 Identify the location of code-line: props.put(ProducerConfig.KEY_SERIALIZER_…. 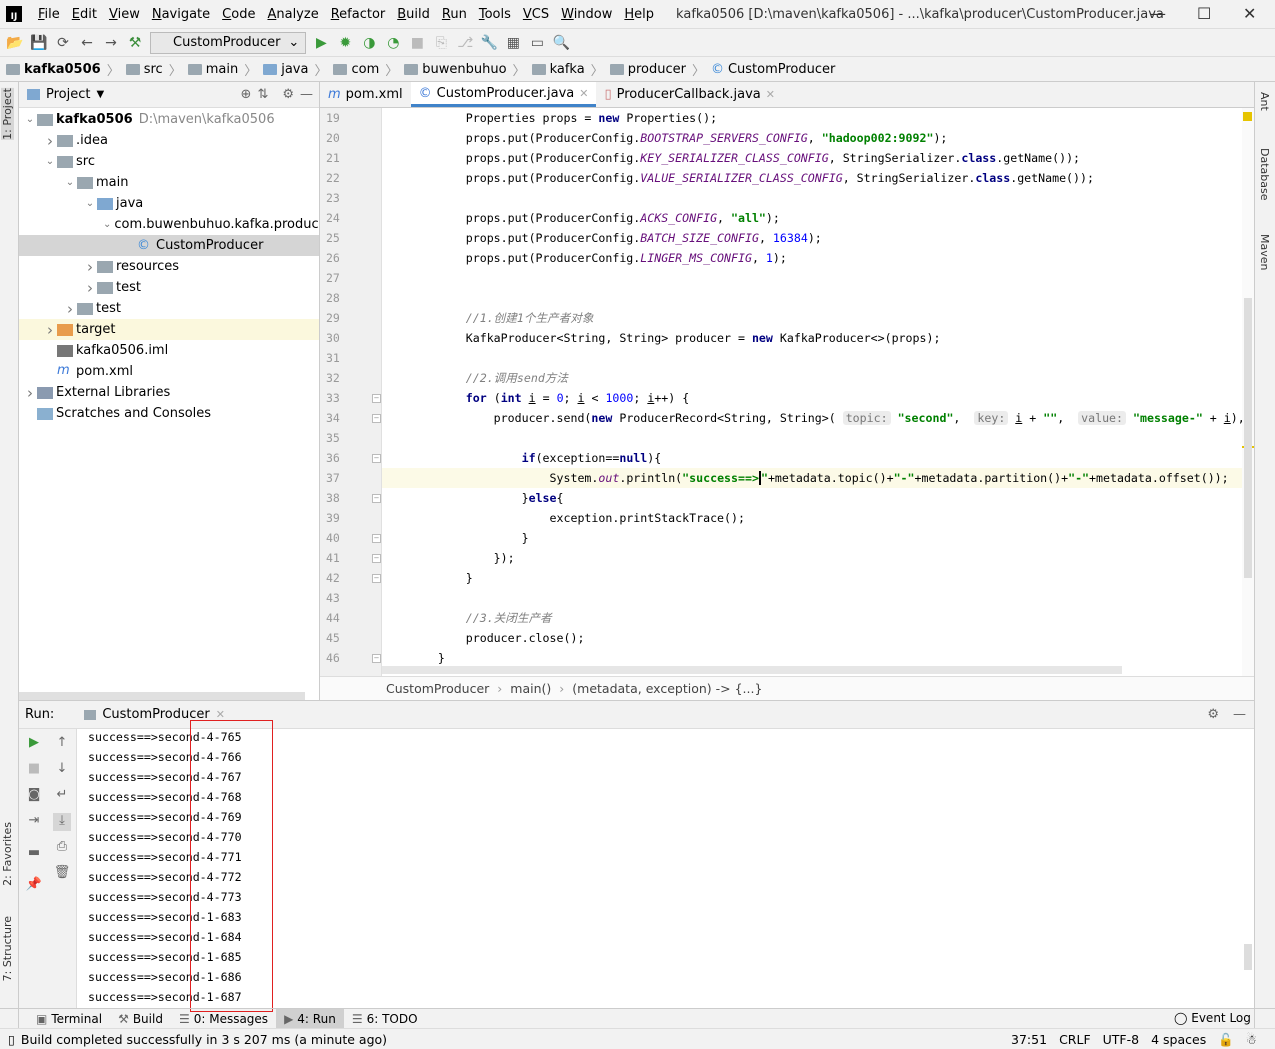
(812, 158).